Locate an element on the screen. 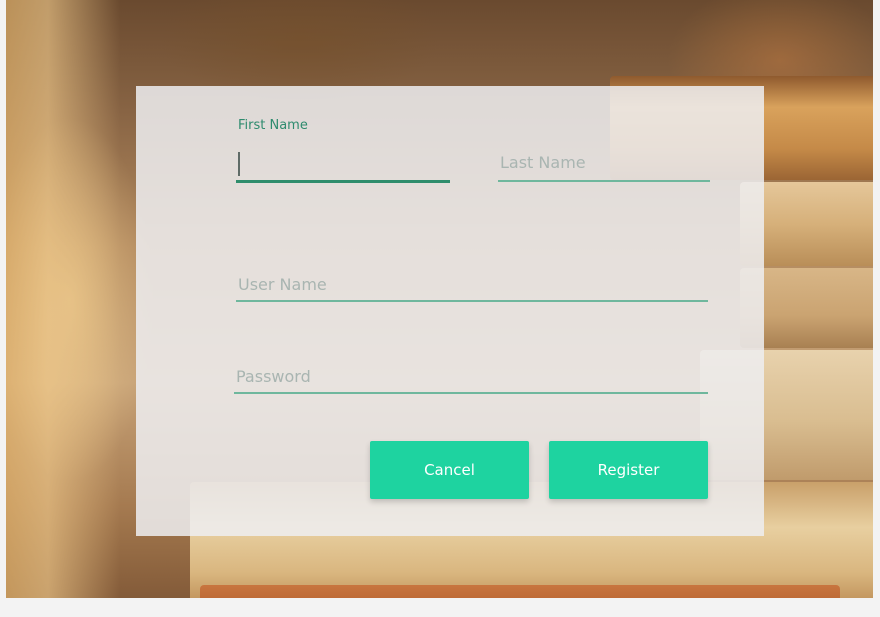  user-name-field is located at coordinates (472, 286).